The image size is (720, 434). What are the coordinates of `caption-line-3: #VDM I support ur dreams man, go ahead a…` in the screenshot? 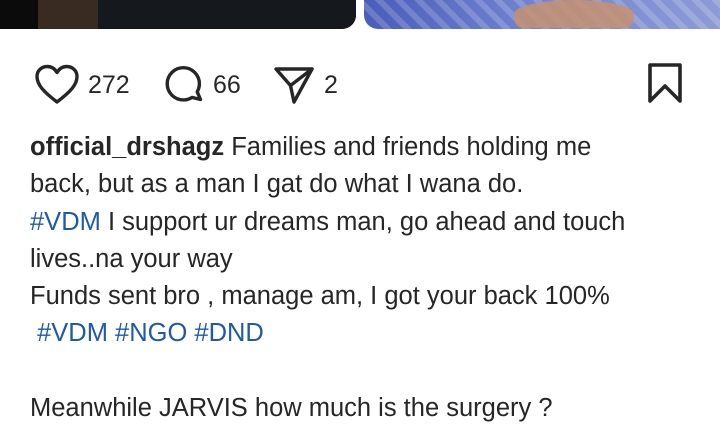 It's located at (370, 222).